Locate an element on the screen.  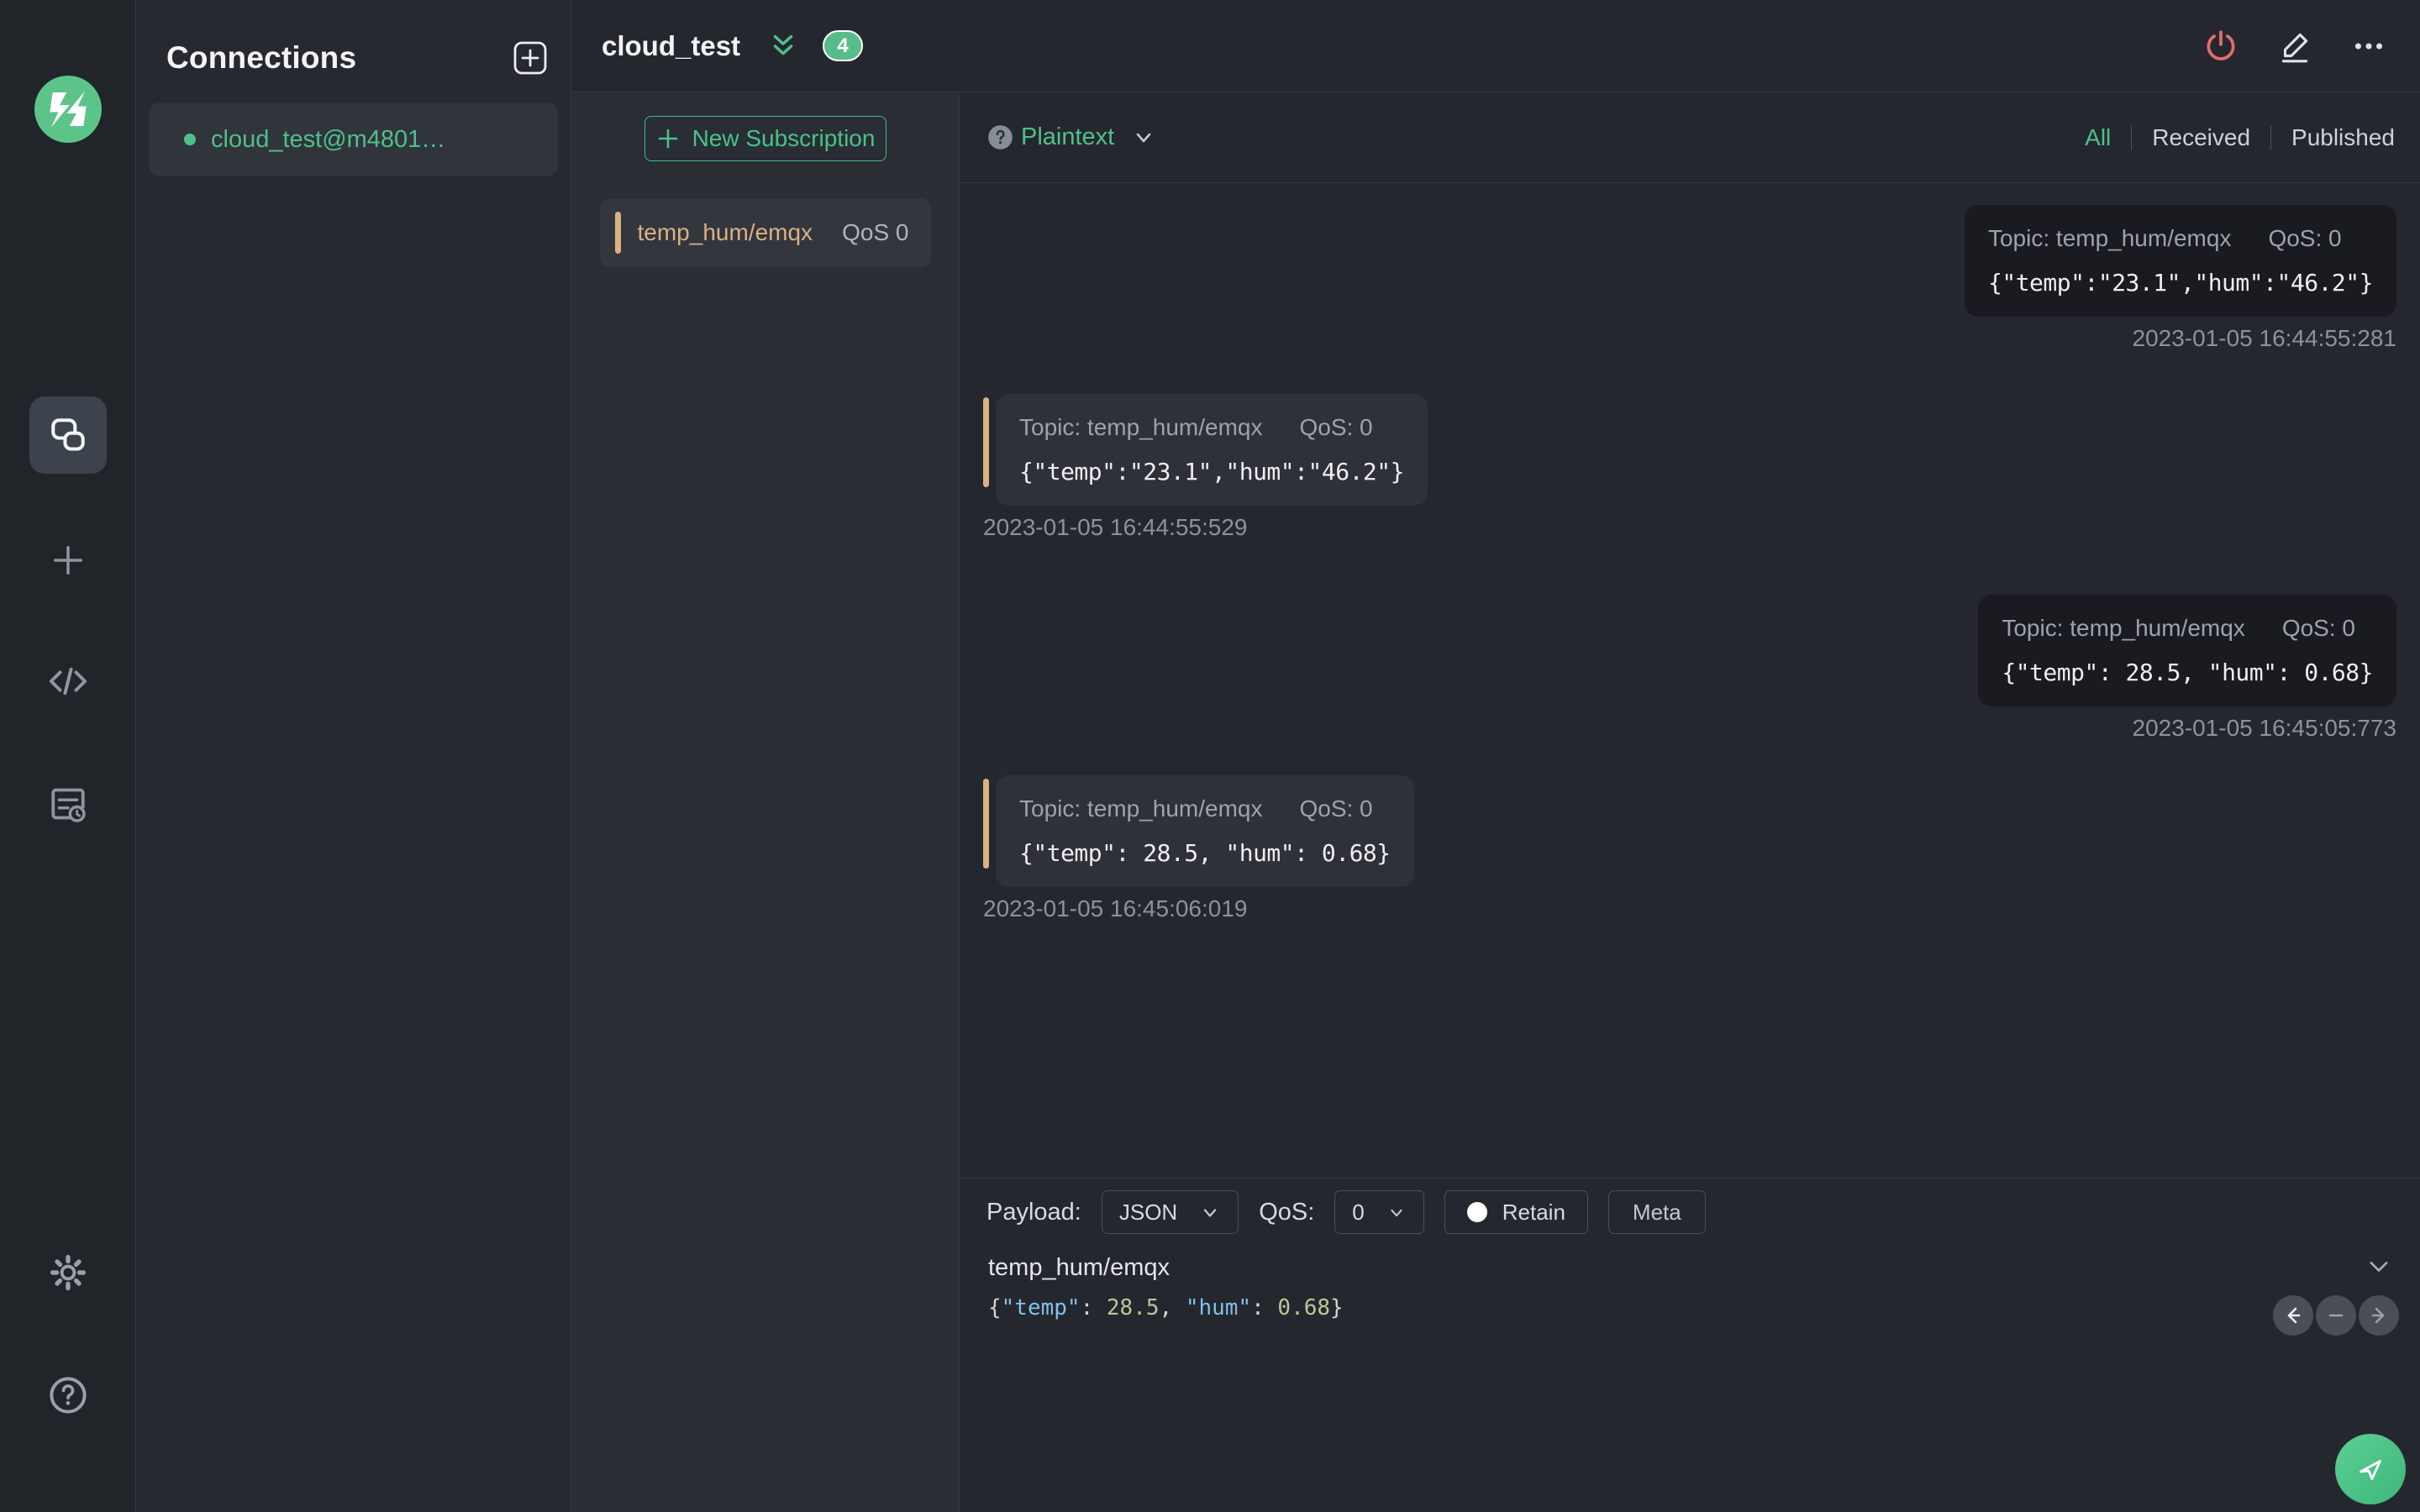
message-filters: All Received Published is located at coordinates (2240, 137).